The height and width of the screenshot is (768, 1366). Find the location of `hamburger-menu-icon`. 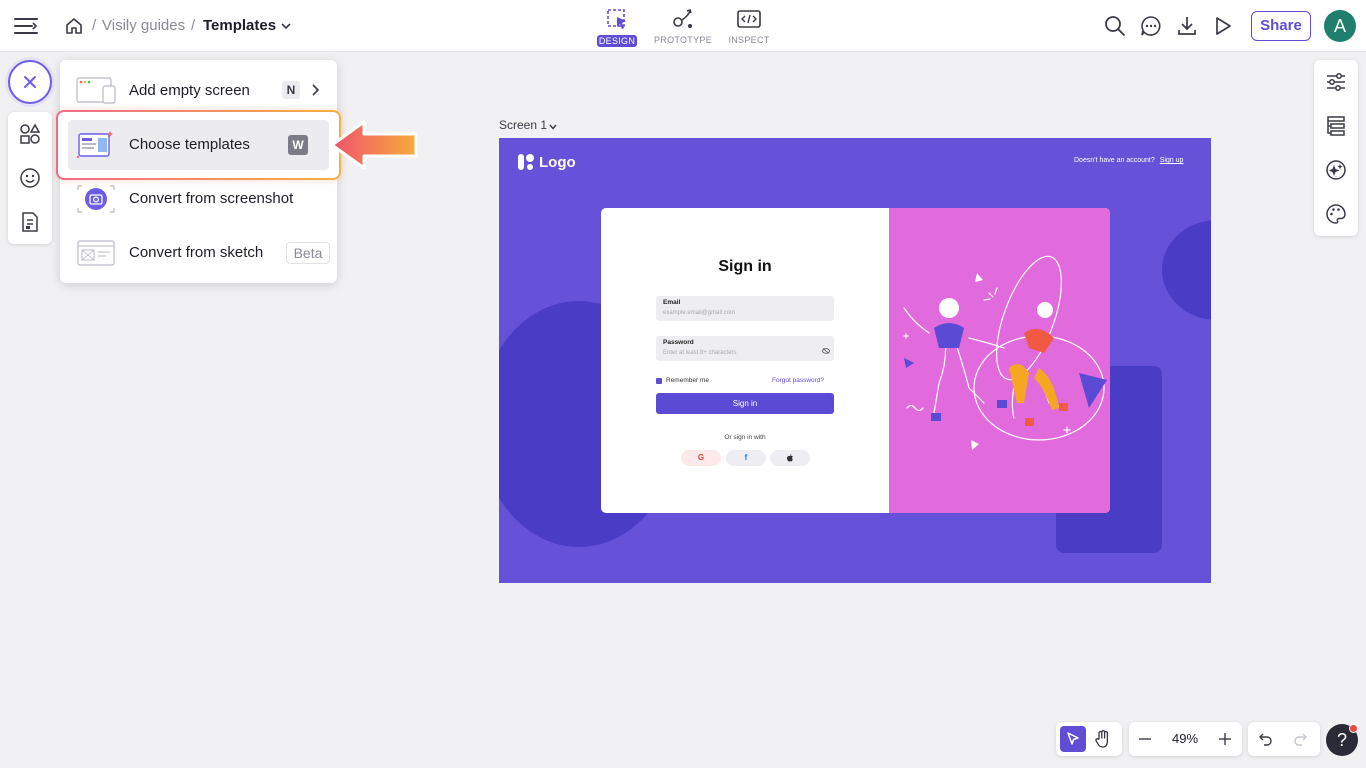

hamburger-menu-icon is located at coordinates (26, 26).